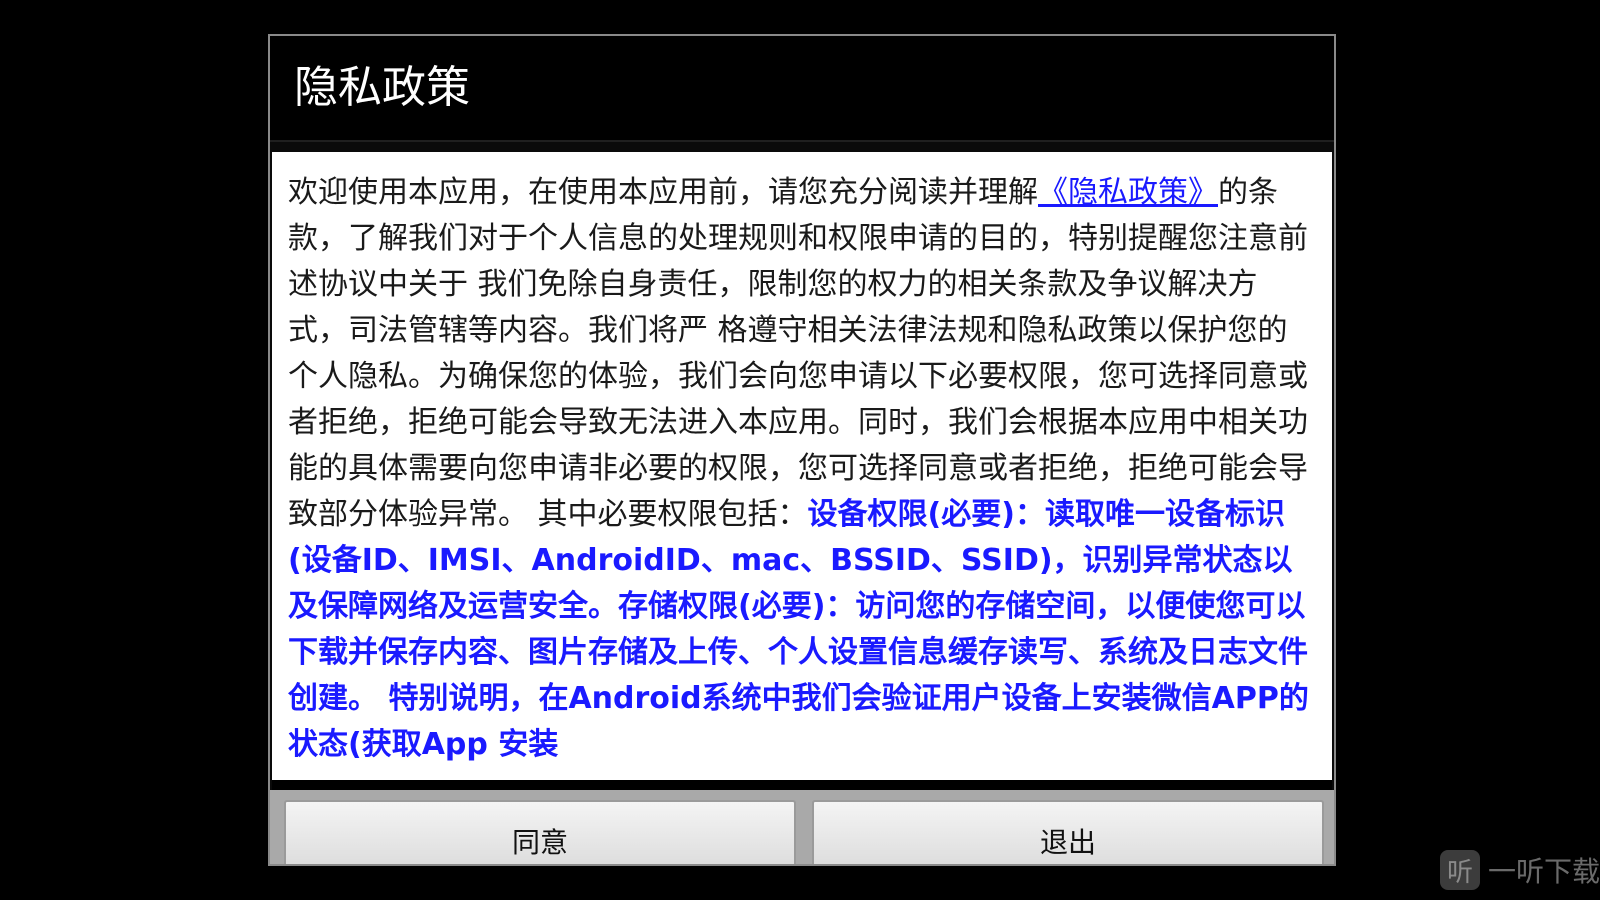 The height and width of the screenshot is (900, 1600). Describe the element at coordinates (1128, 192) in the screenshot. I see `privacy-policy-link: 《隐私政策》` at that location.